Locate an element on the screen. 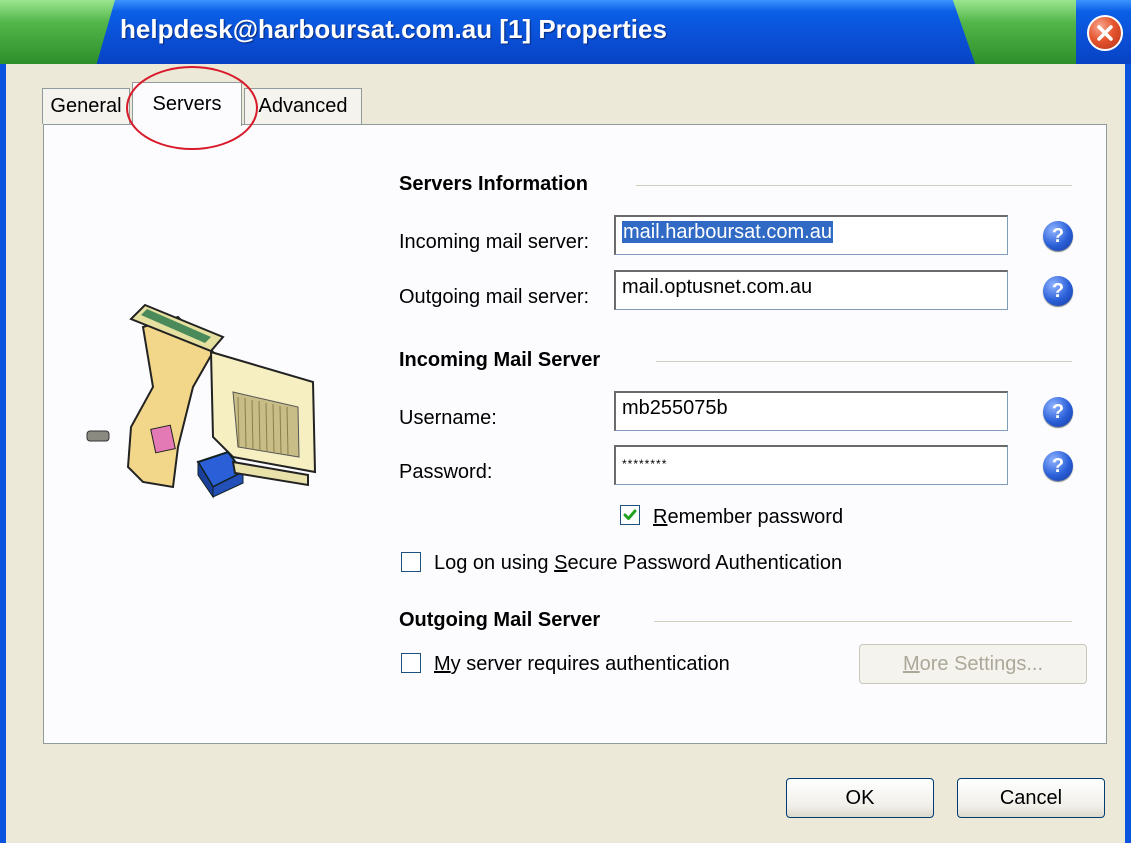 The width and height of the screenshot is (1131, 843). outgoing-mail-separator is located at coordinates (863, 621).